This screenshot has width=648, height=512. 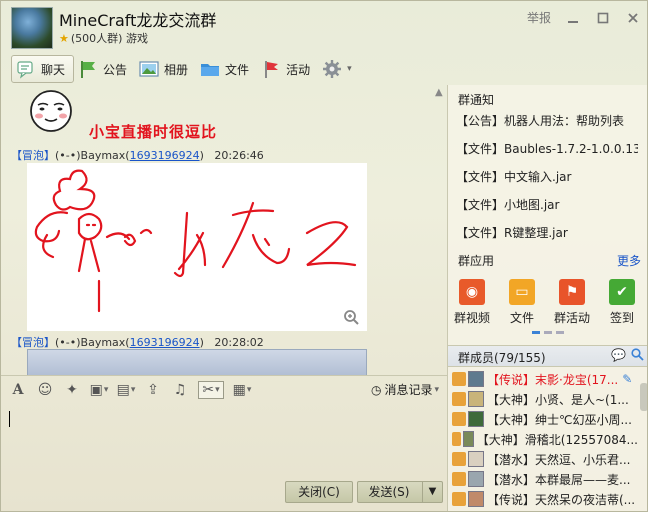 I want to click on tab-announcement: 公告, so click(x=104, y=69).